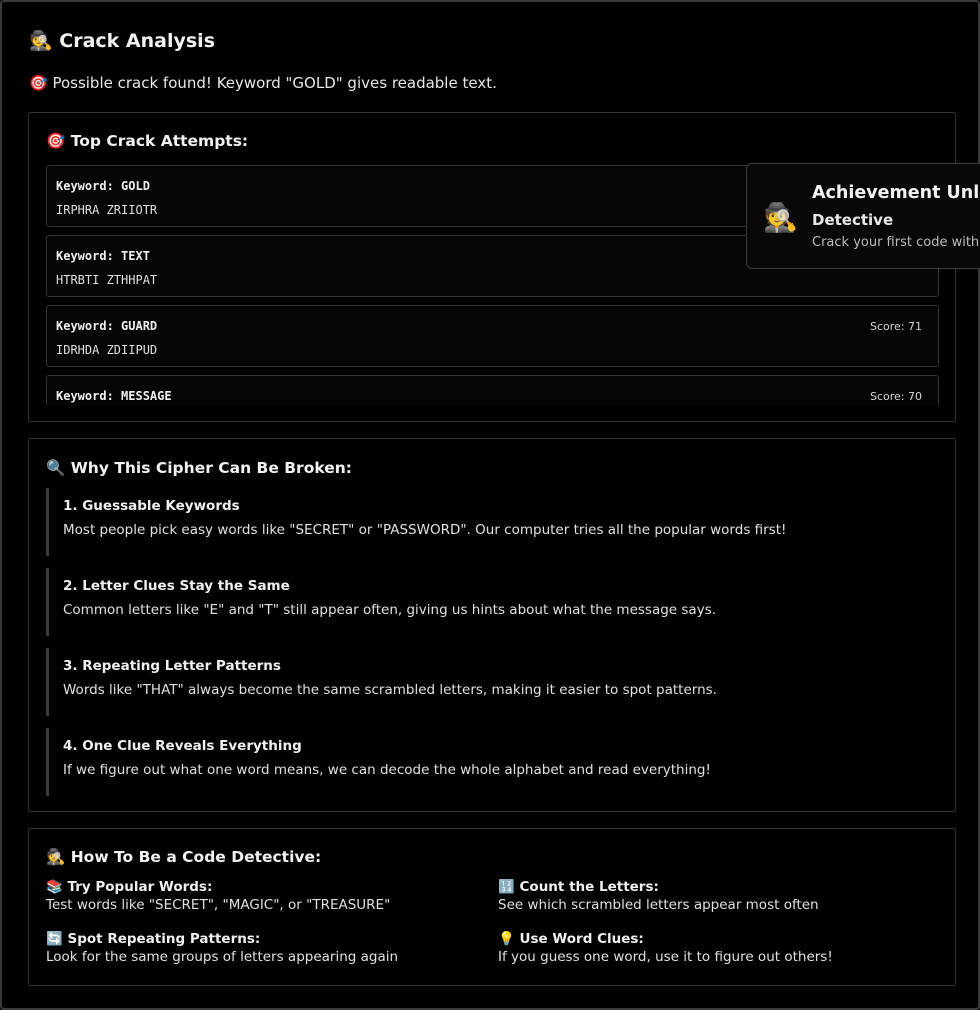  What do you see at coordinates (147, 141) in the screenshot?
I see `crack-attempts-heading: 🎯 Top Crack Attempts:` at bounding box center [147, 141].